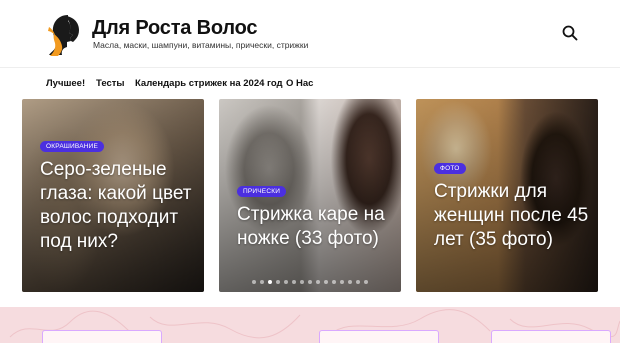 The width and height of the screenshot is (620, 343). I want to click on nav-item-best: Лучшее!, so click(65, 83).